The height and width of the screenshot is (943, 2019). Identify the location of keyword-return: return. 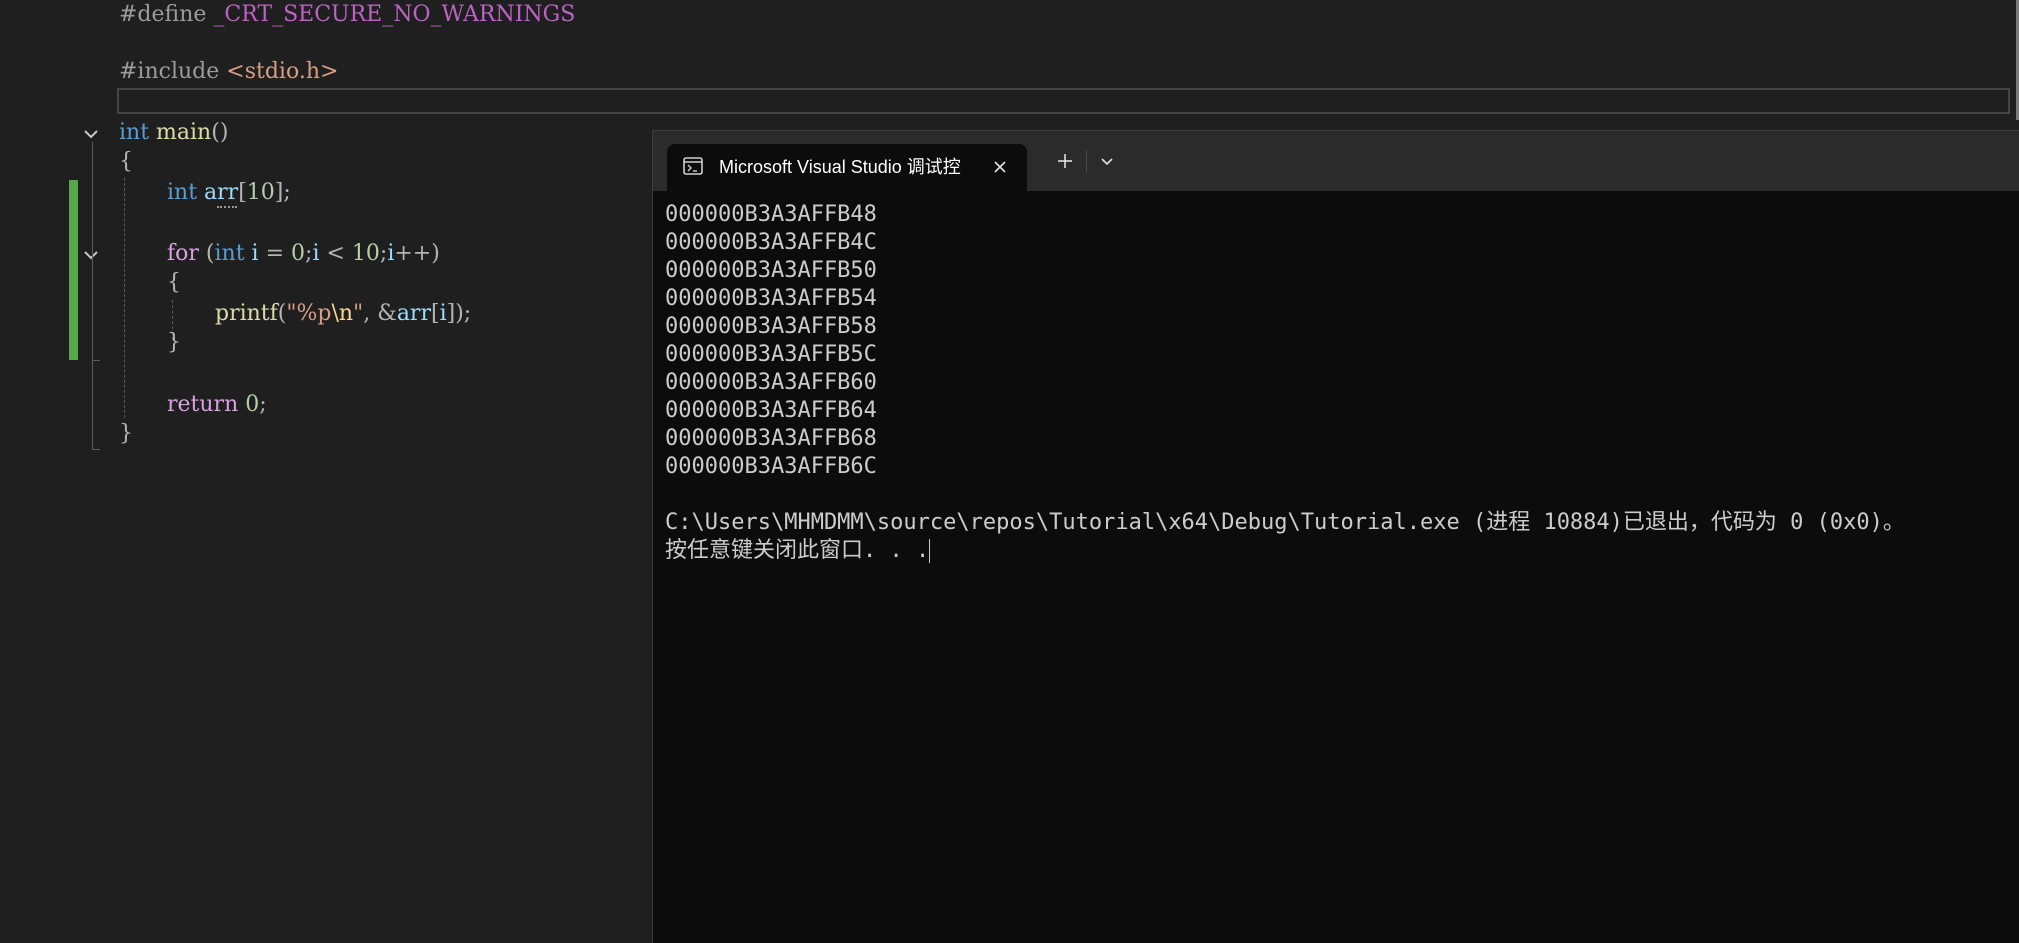
(203, 404).